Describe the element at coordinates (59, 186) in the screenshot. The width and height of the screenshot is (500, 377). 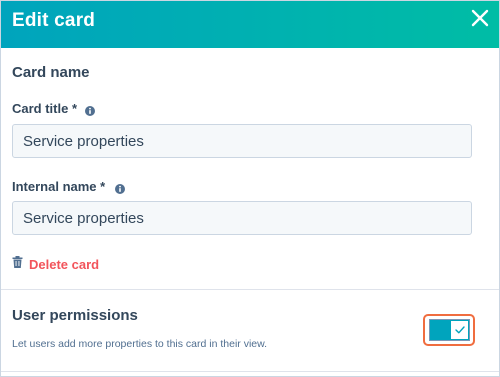
I see `internal-name-label: Internal name *` at that location.